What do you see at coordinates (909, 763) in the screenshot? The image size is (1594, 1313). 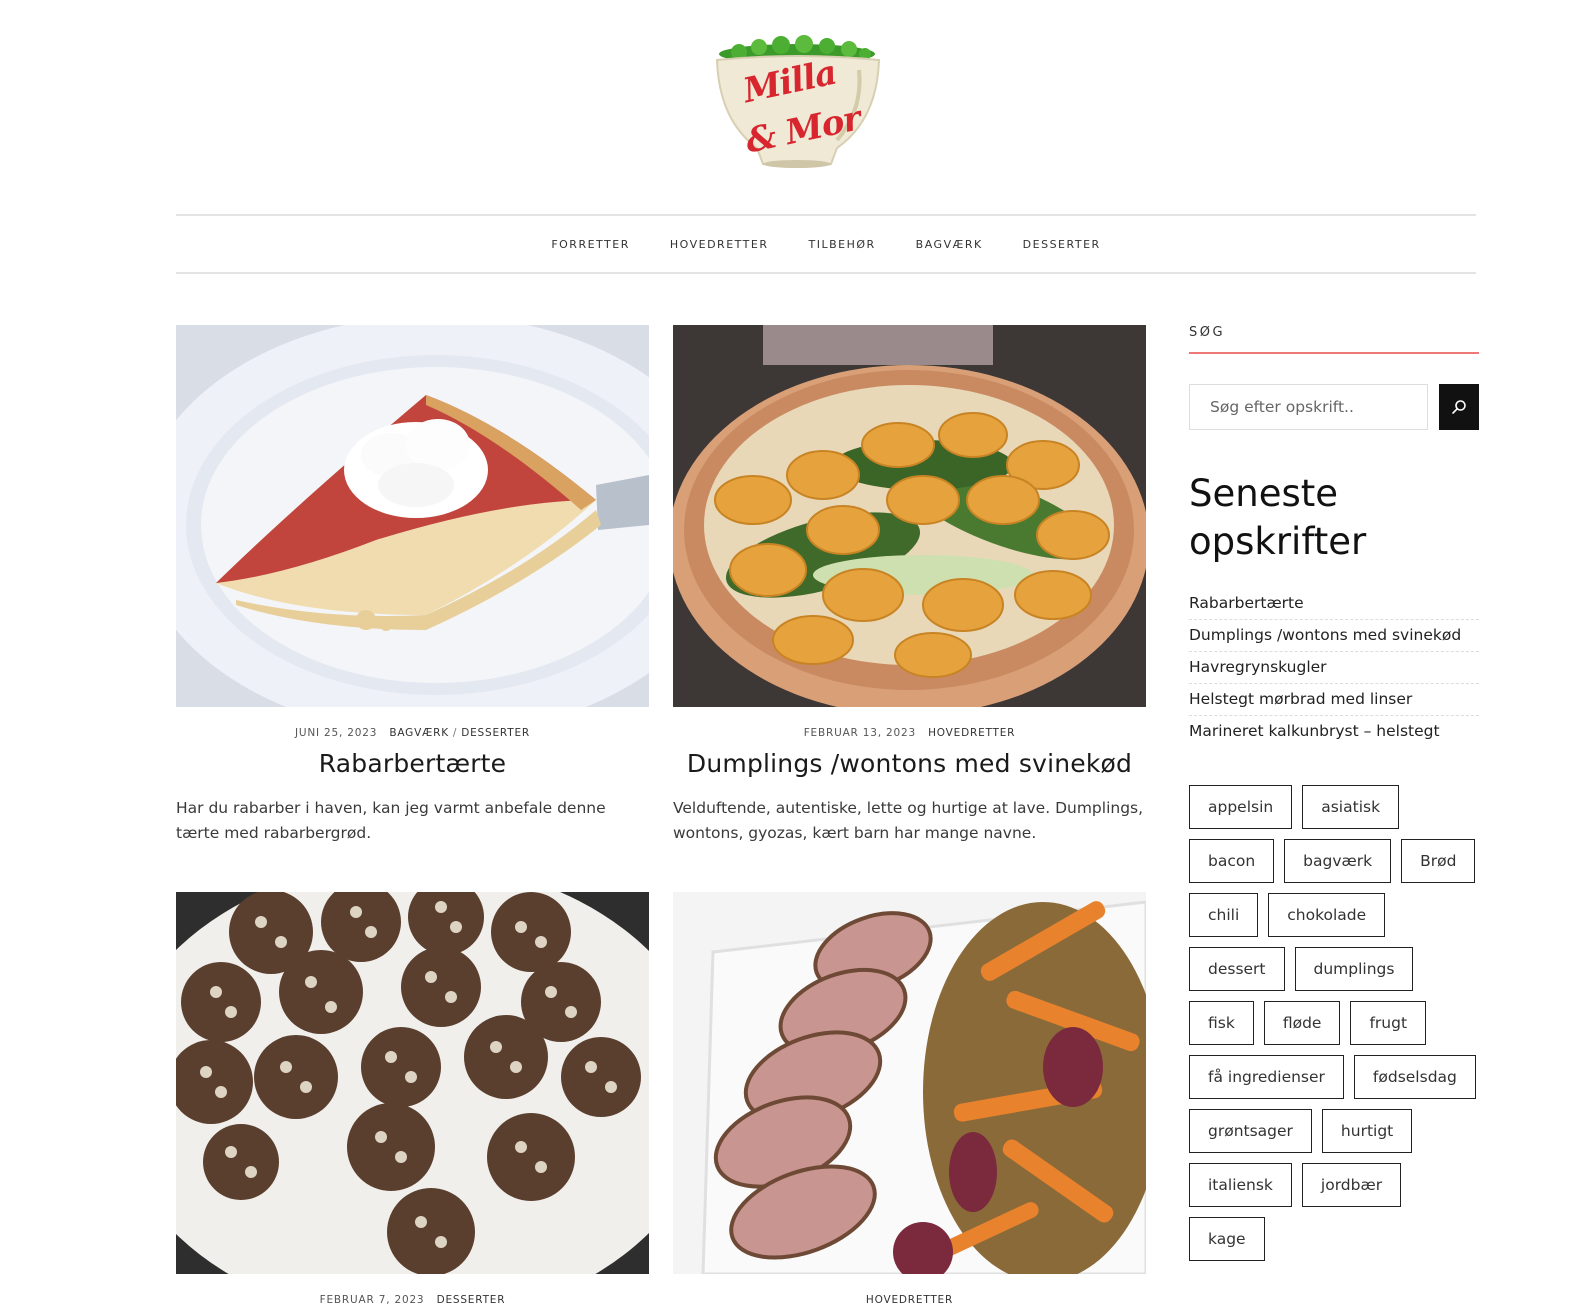 I see `post-title: Dumplings /wontons med svinekød` at bounding box center [909, 763].